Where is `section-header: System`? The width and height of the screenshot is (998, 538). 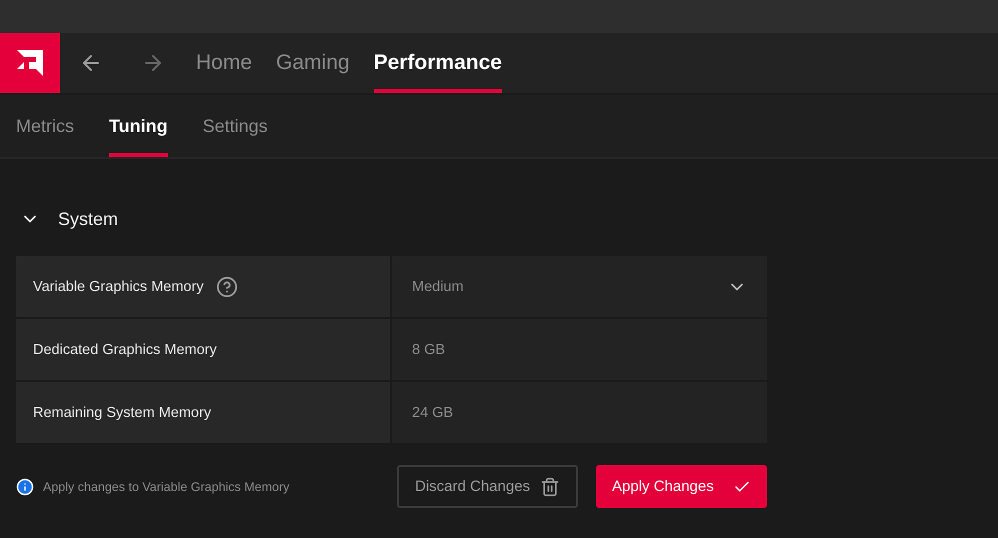
section-header: System is located at coordinates (67, 219).